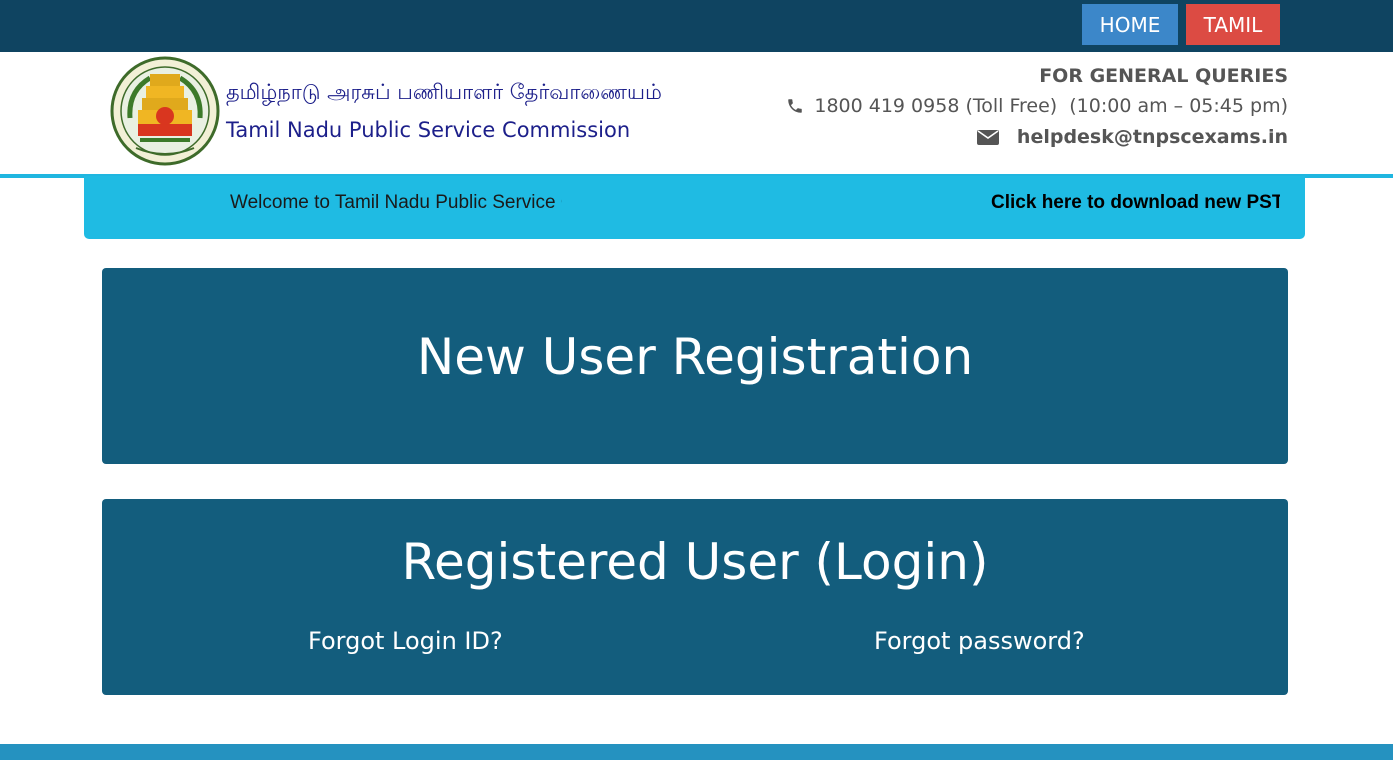  What do you see at coordinates (1163, 76) in the screenshot?
I see `general-queries-heading: FOR GENERAL QUERIES` at bounding box center [1163, 76].